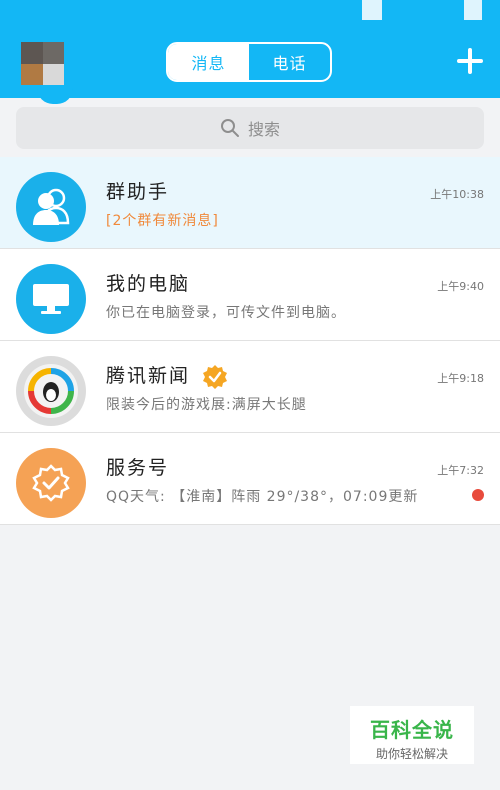  I want to click on user-avatar, so click(42, 63).